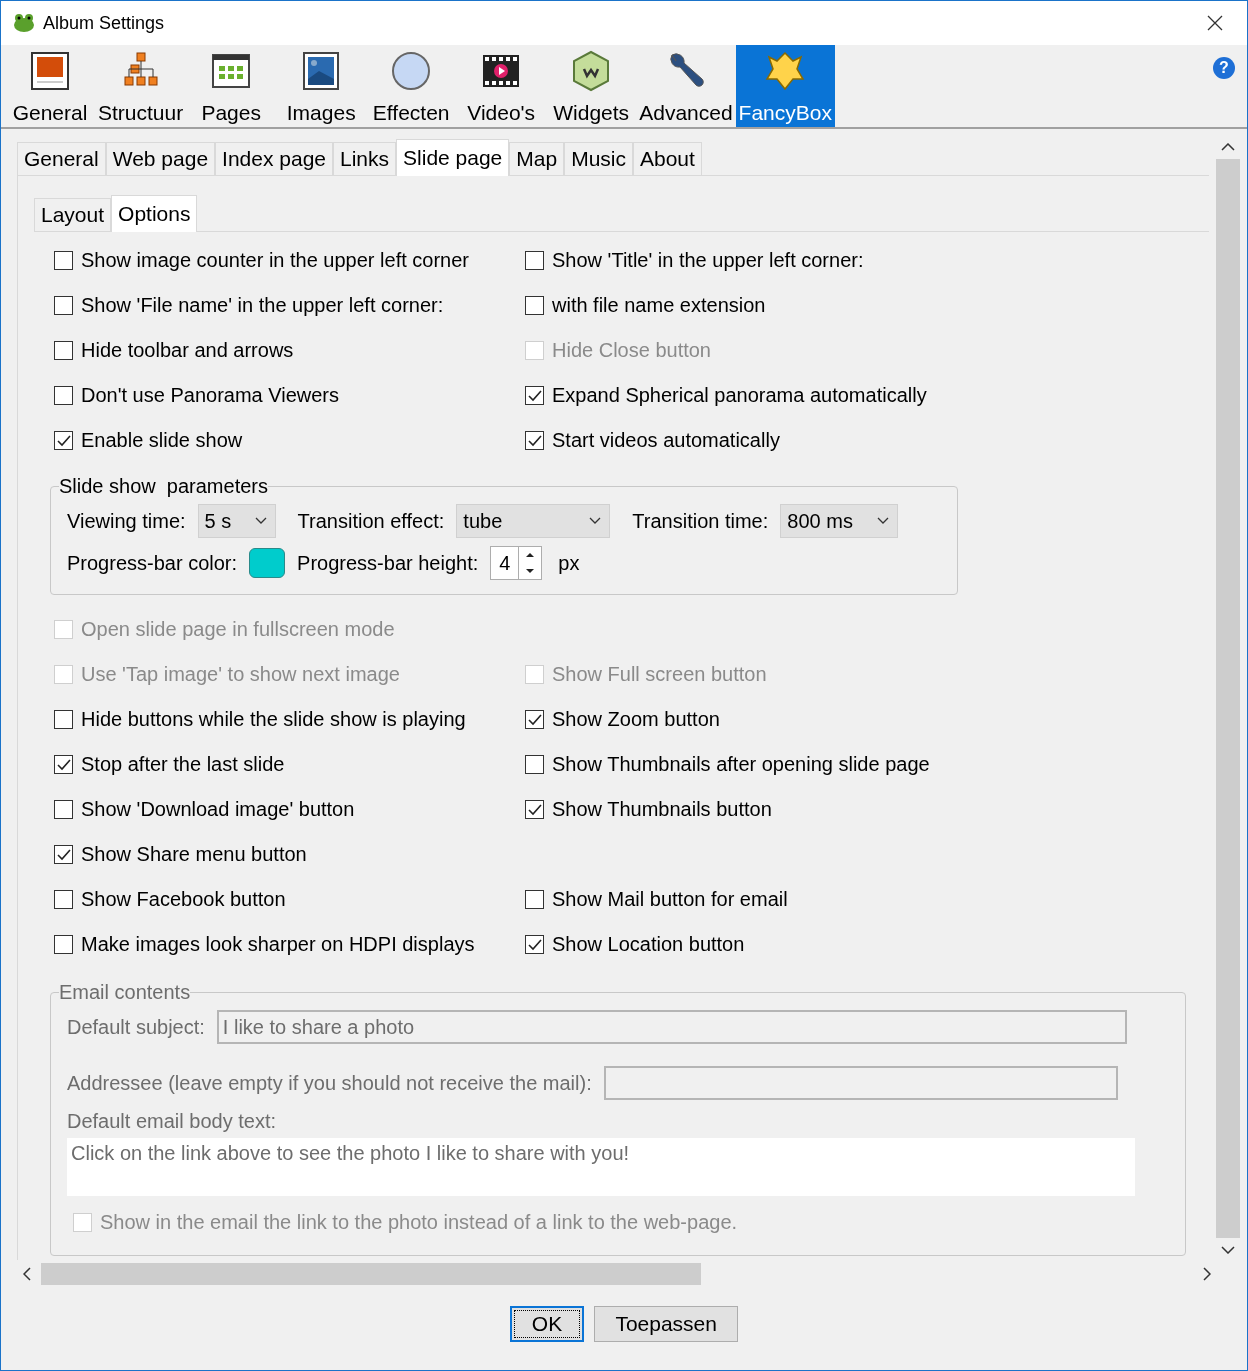  I want to click on option-label: Hide buttons while the slide show is playing, so click(273, 719).